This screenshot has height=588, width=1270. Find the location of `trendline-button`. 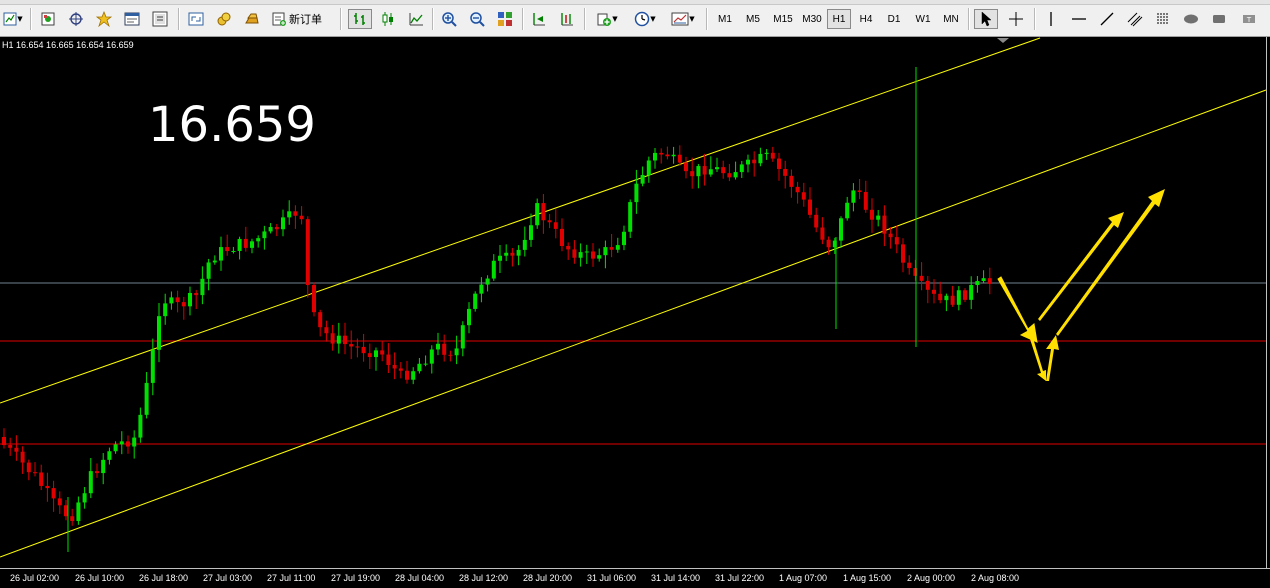

trendline-button is located at coordinates (1107, 19).